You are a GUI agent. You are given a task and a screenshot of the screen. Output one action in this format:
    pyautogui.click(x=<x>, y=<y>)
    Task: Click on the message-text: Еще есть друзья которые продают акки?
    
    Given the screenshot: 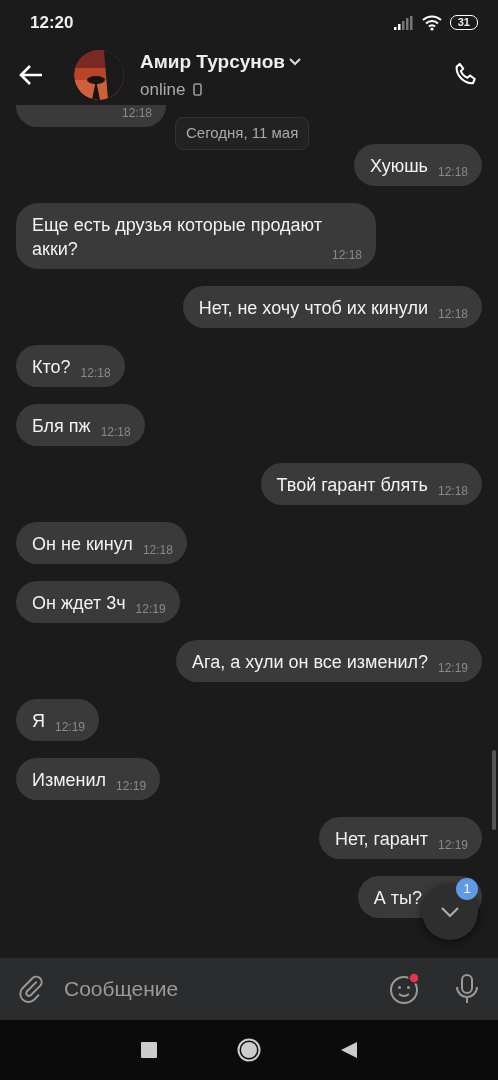 What is the action you would take?
    pyautogui.click(x=177, y=237)
    